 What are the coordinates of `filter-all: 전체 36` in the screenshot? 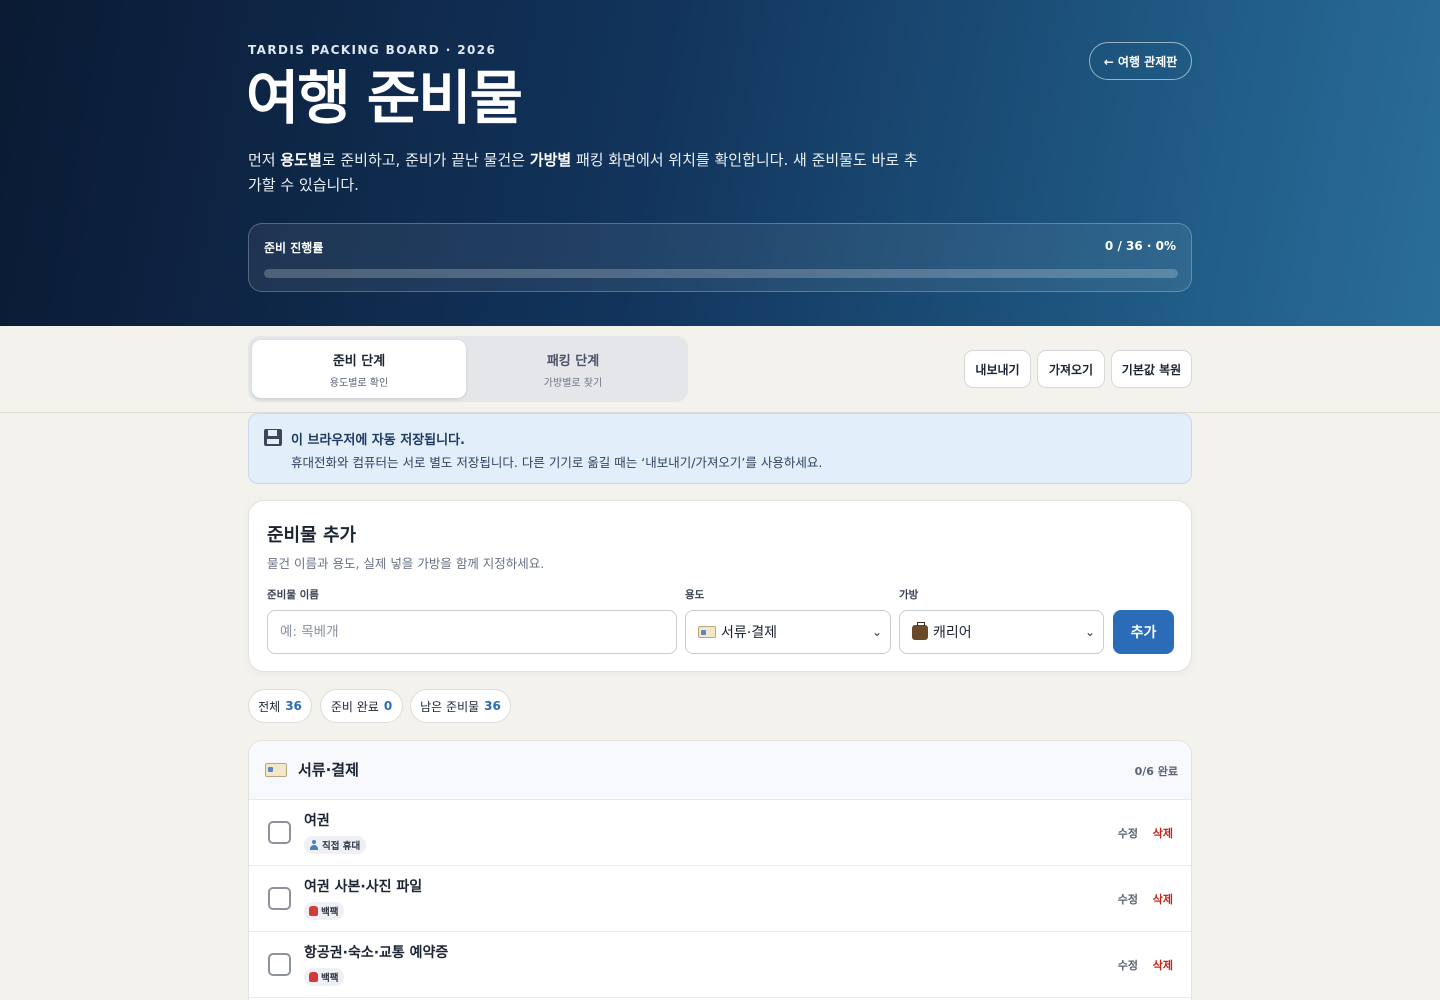 It's located at (280, 706).